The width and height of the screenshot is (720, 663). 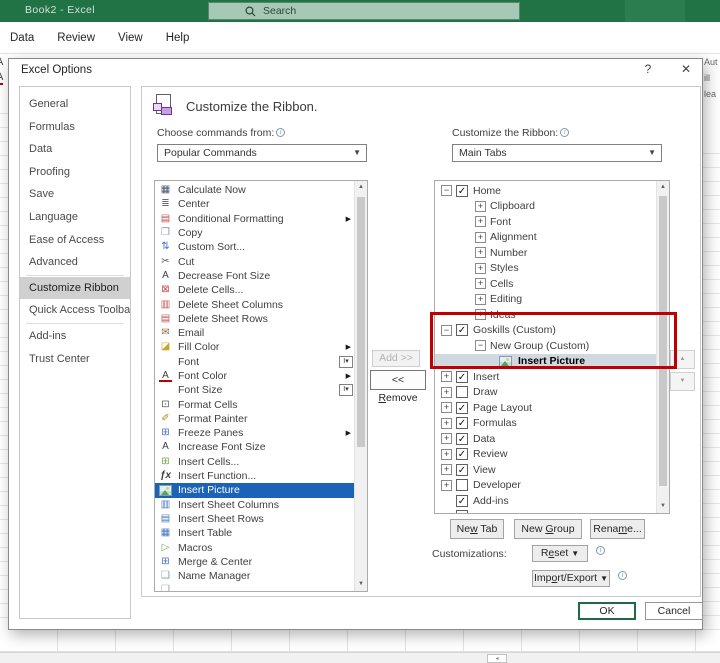 What do you see at coordinates (545, 470) in the screenshot?
I see `tree-item-view: + ✓ View` at bounding box center [545, 470].